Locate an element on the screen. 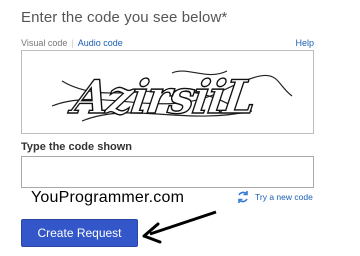 The width and height of the screenshot is (360, 256). tab-visual-code: Visual code is located at coordinates (44, 43).